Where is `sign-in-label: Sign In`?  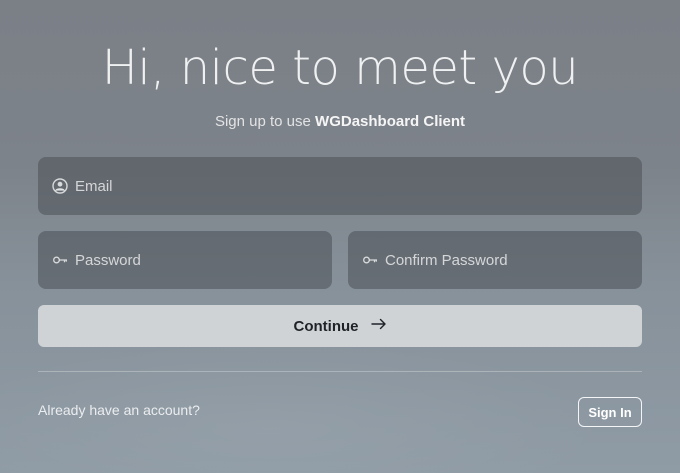
sign-in-label: Sign In is located at coordinates (610, 412).